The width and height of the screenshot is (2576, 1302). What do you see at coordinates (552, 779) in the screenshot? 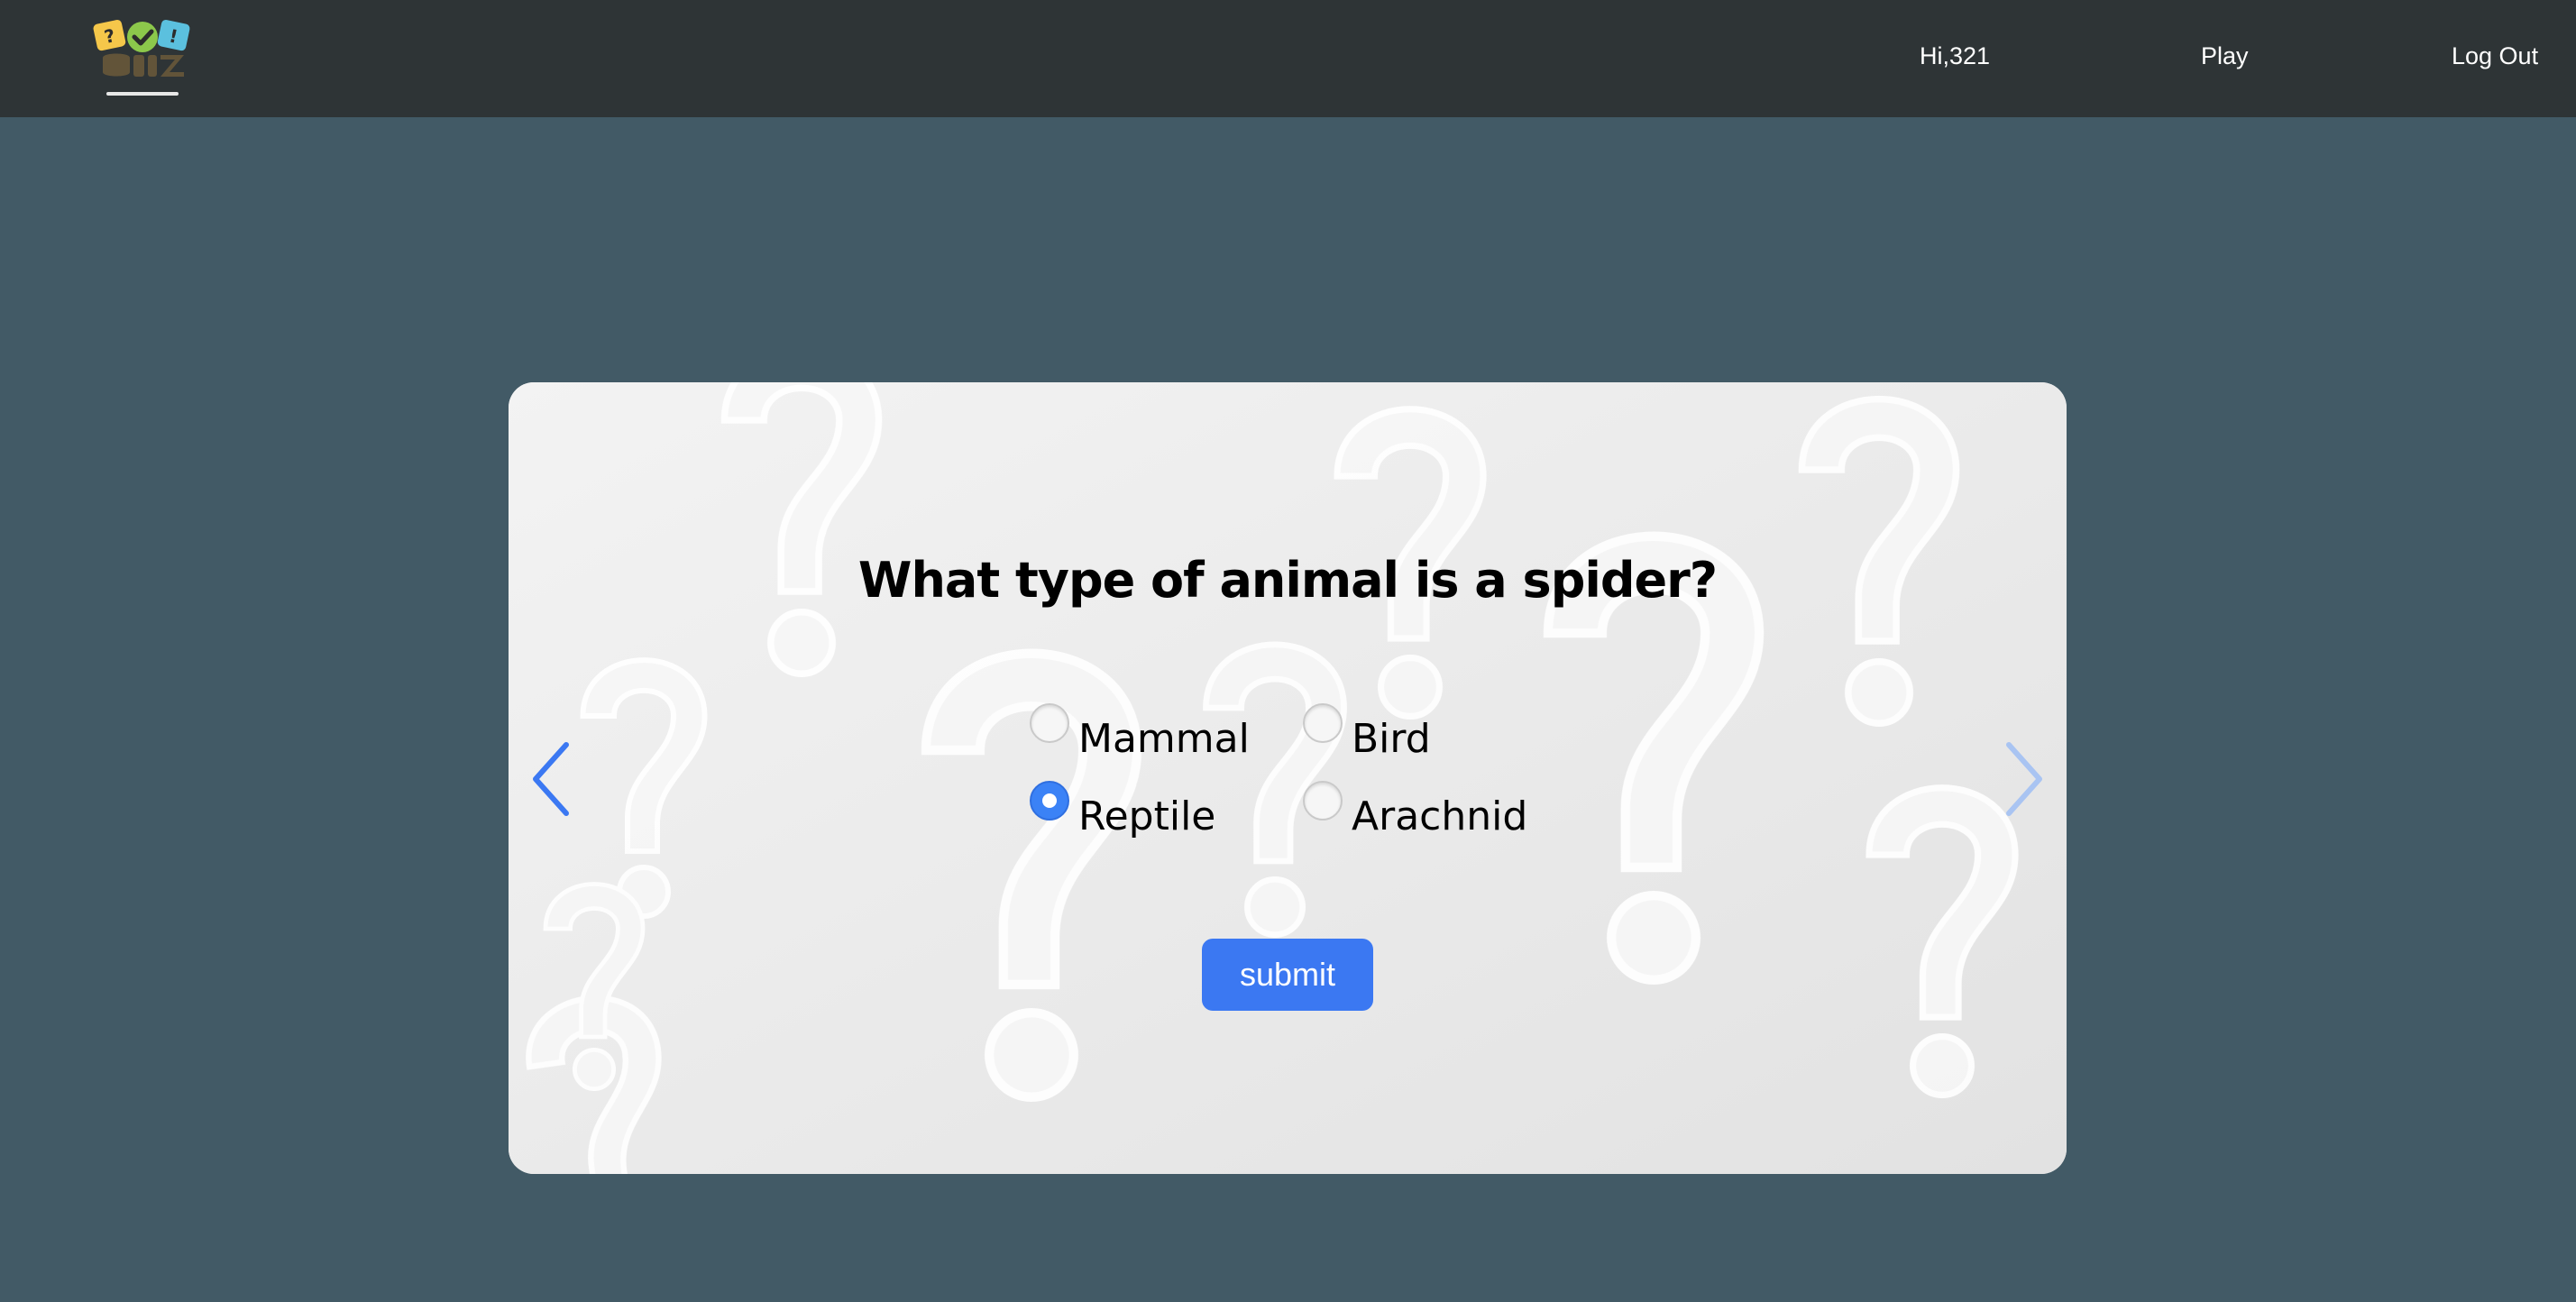
I see `chevron-left-icon` at bounding box center [552, 779].